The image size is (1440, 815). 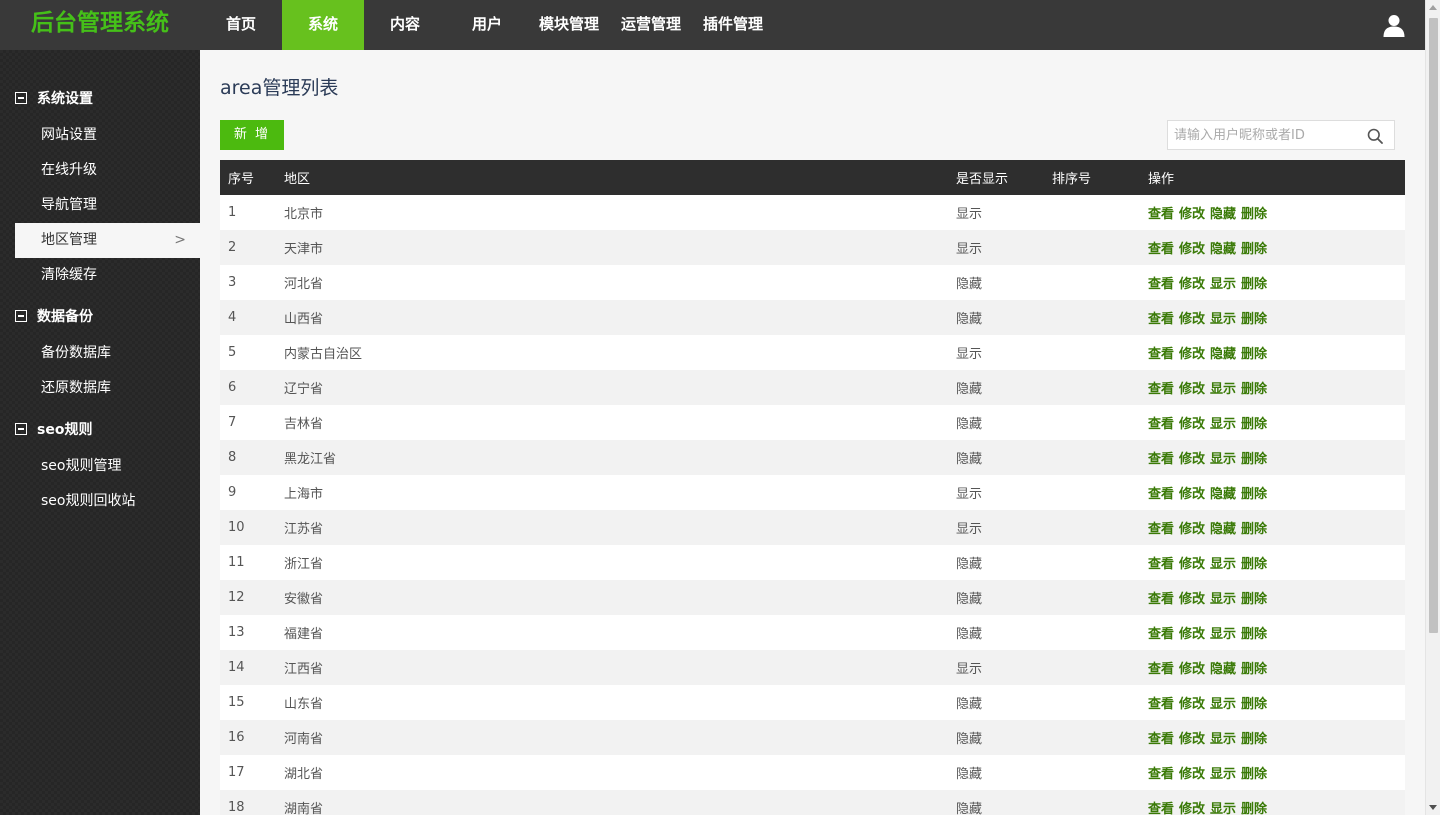 I want to click on nav-item: 内容, so click(x=405, y=25).